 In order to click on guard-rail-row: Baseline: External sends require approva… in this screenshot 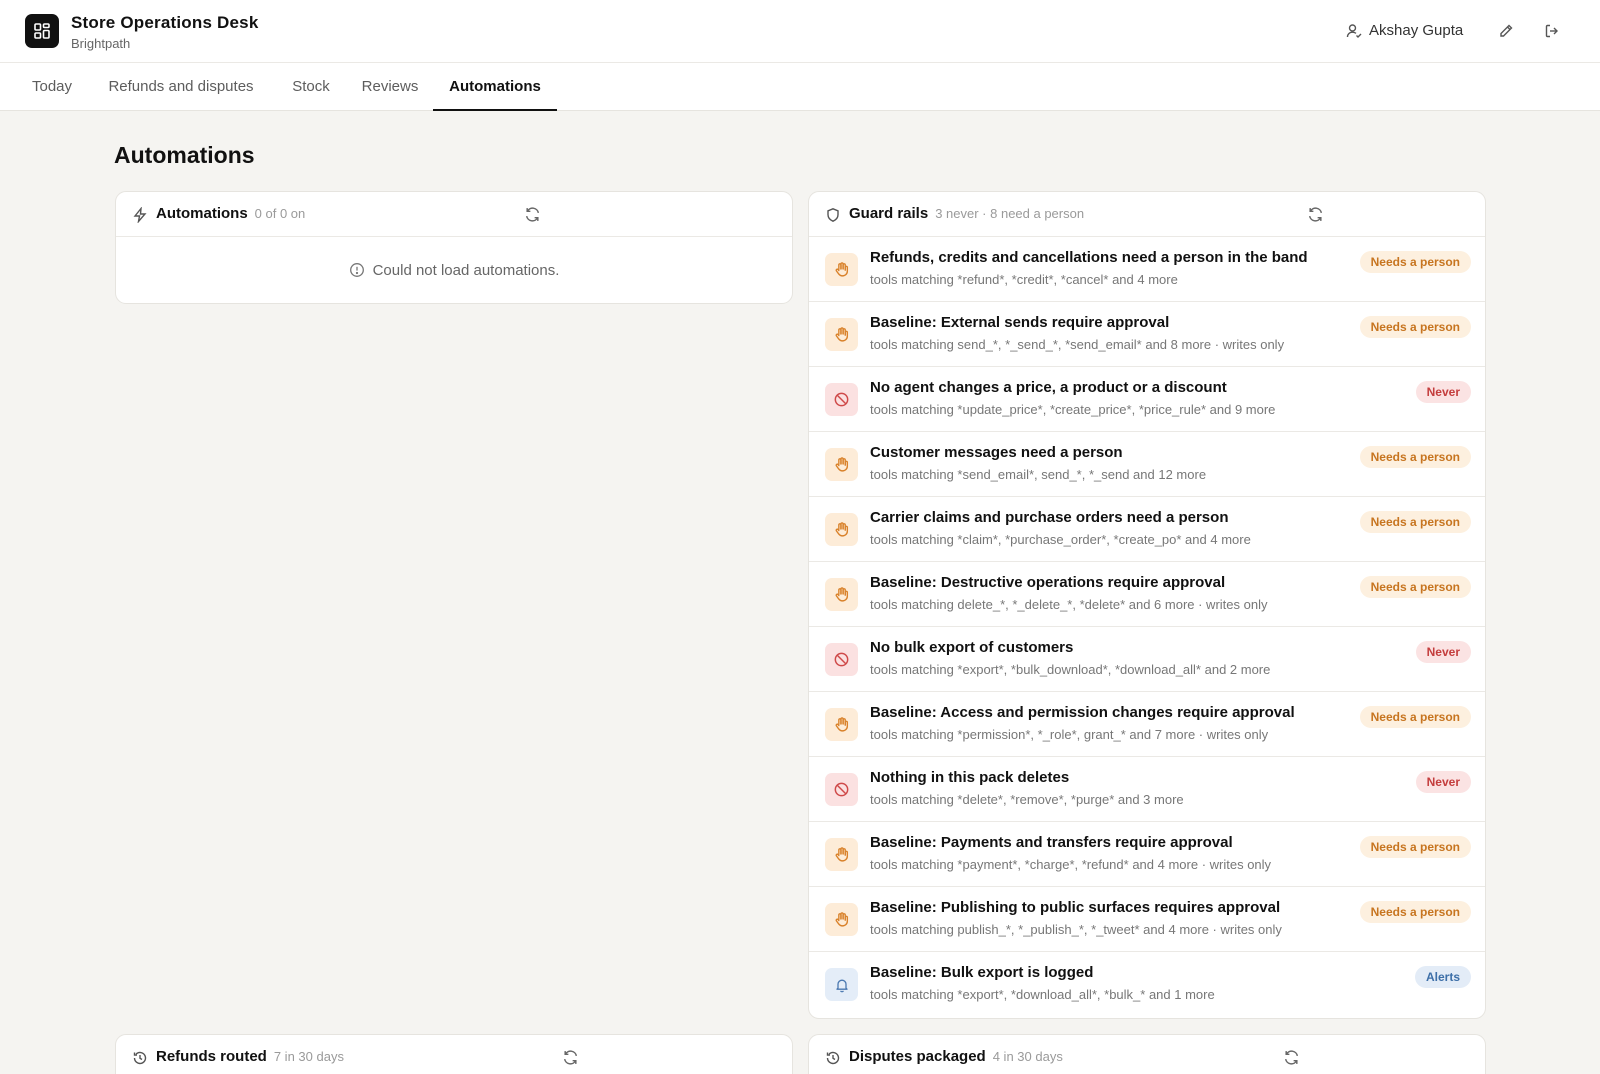, I will do `click(1147, 334)`.